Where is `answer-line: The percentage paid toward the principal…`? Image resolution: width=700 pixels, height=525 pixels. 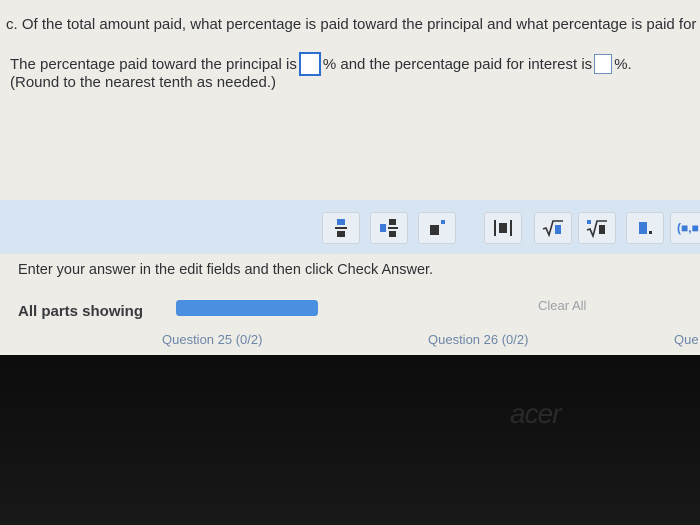 answer-line: The percentage paid toward the principal… is located at coordinates (321, 64).